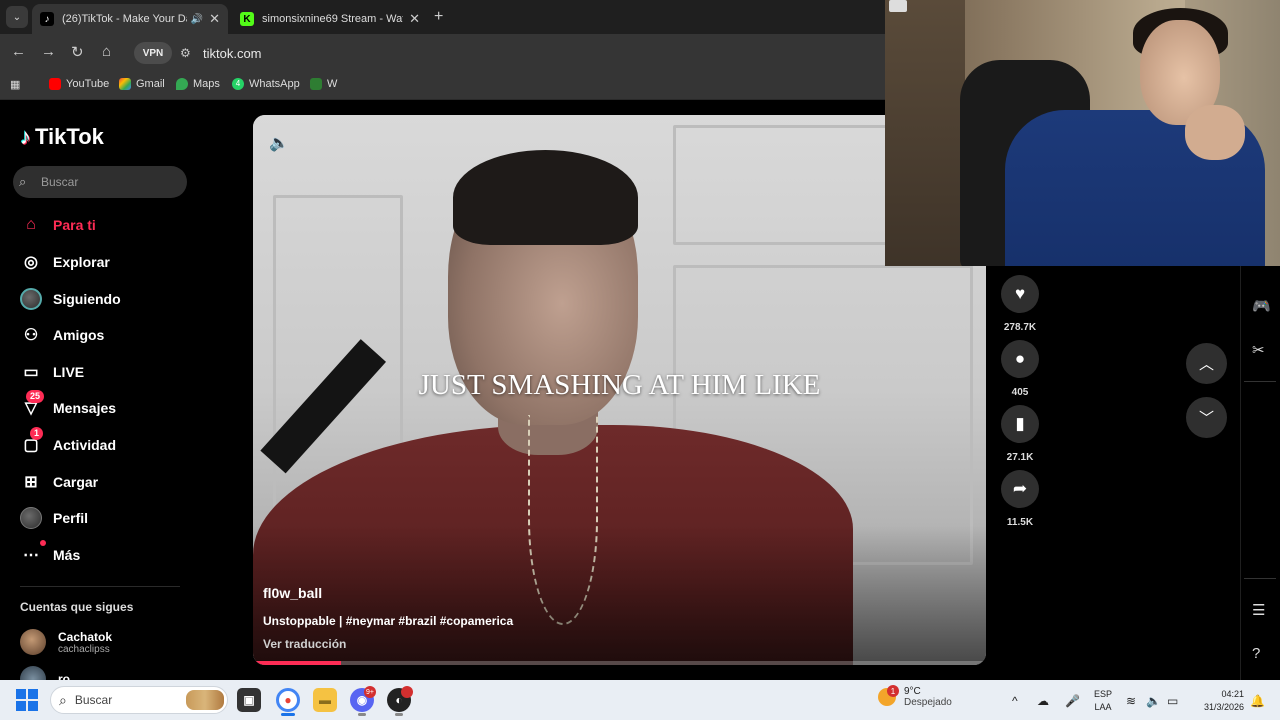 This screenshot has width=1280, height=720. What do you see at coordinates (59, 482) in the screenshot?
I see `nav-cargar: ⊞ Cargar` at bounding box center [59, 482].